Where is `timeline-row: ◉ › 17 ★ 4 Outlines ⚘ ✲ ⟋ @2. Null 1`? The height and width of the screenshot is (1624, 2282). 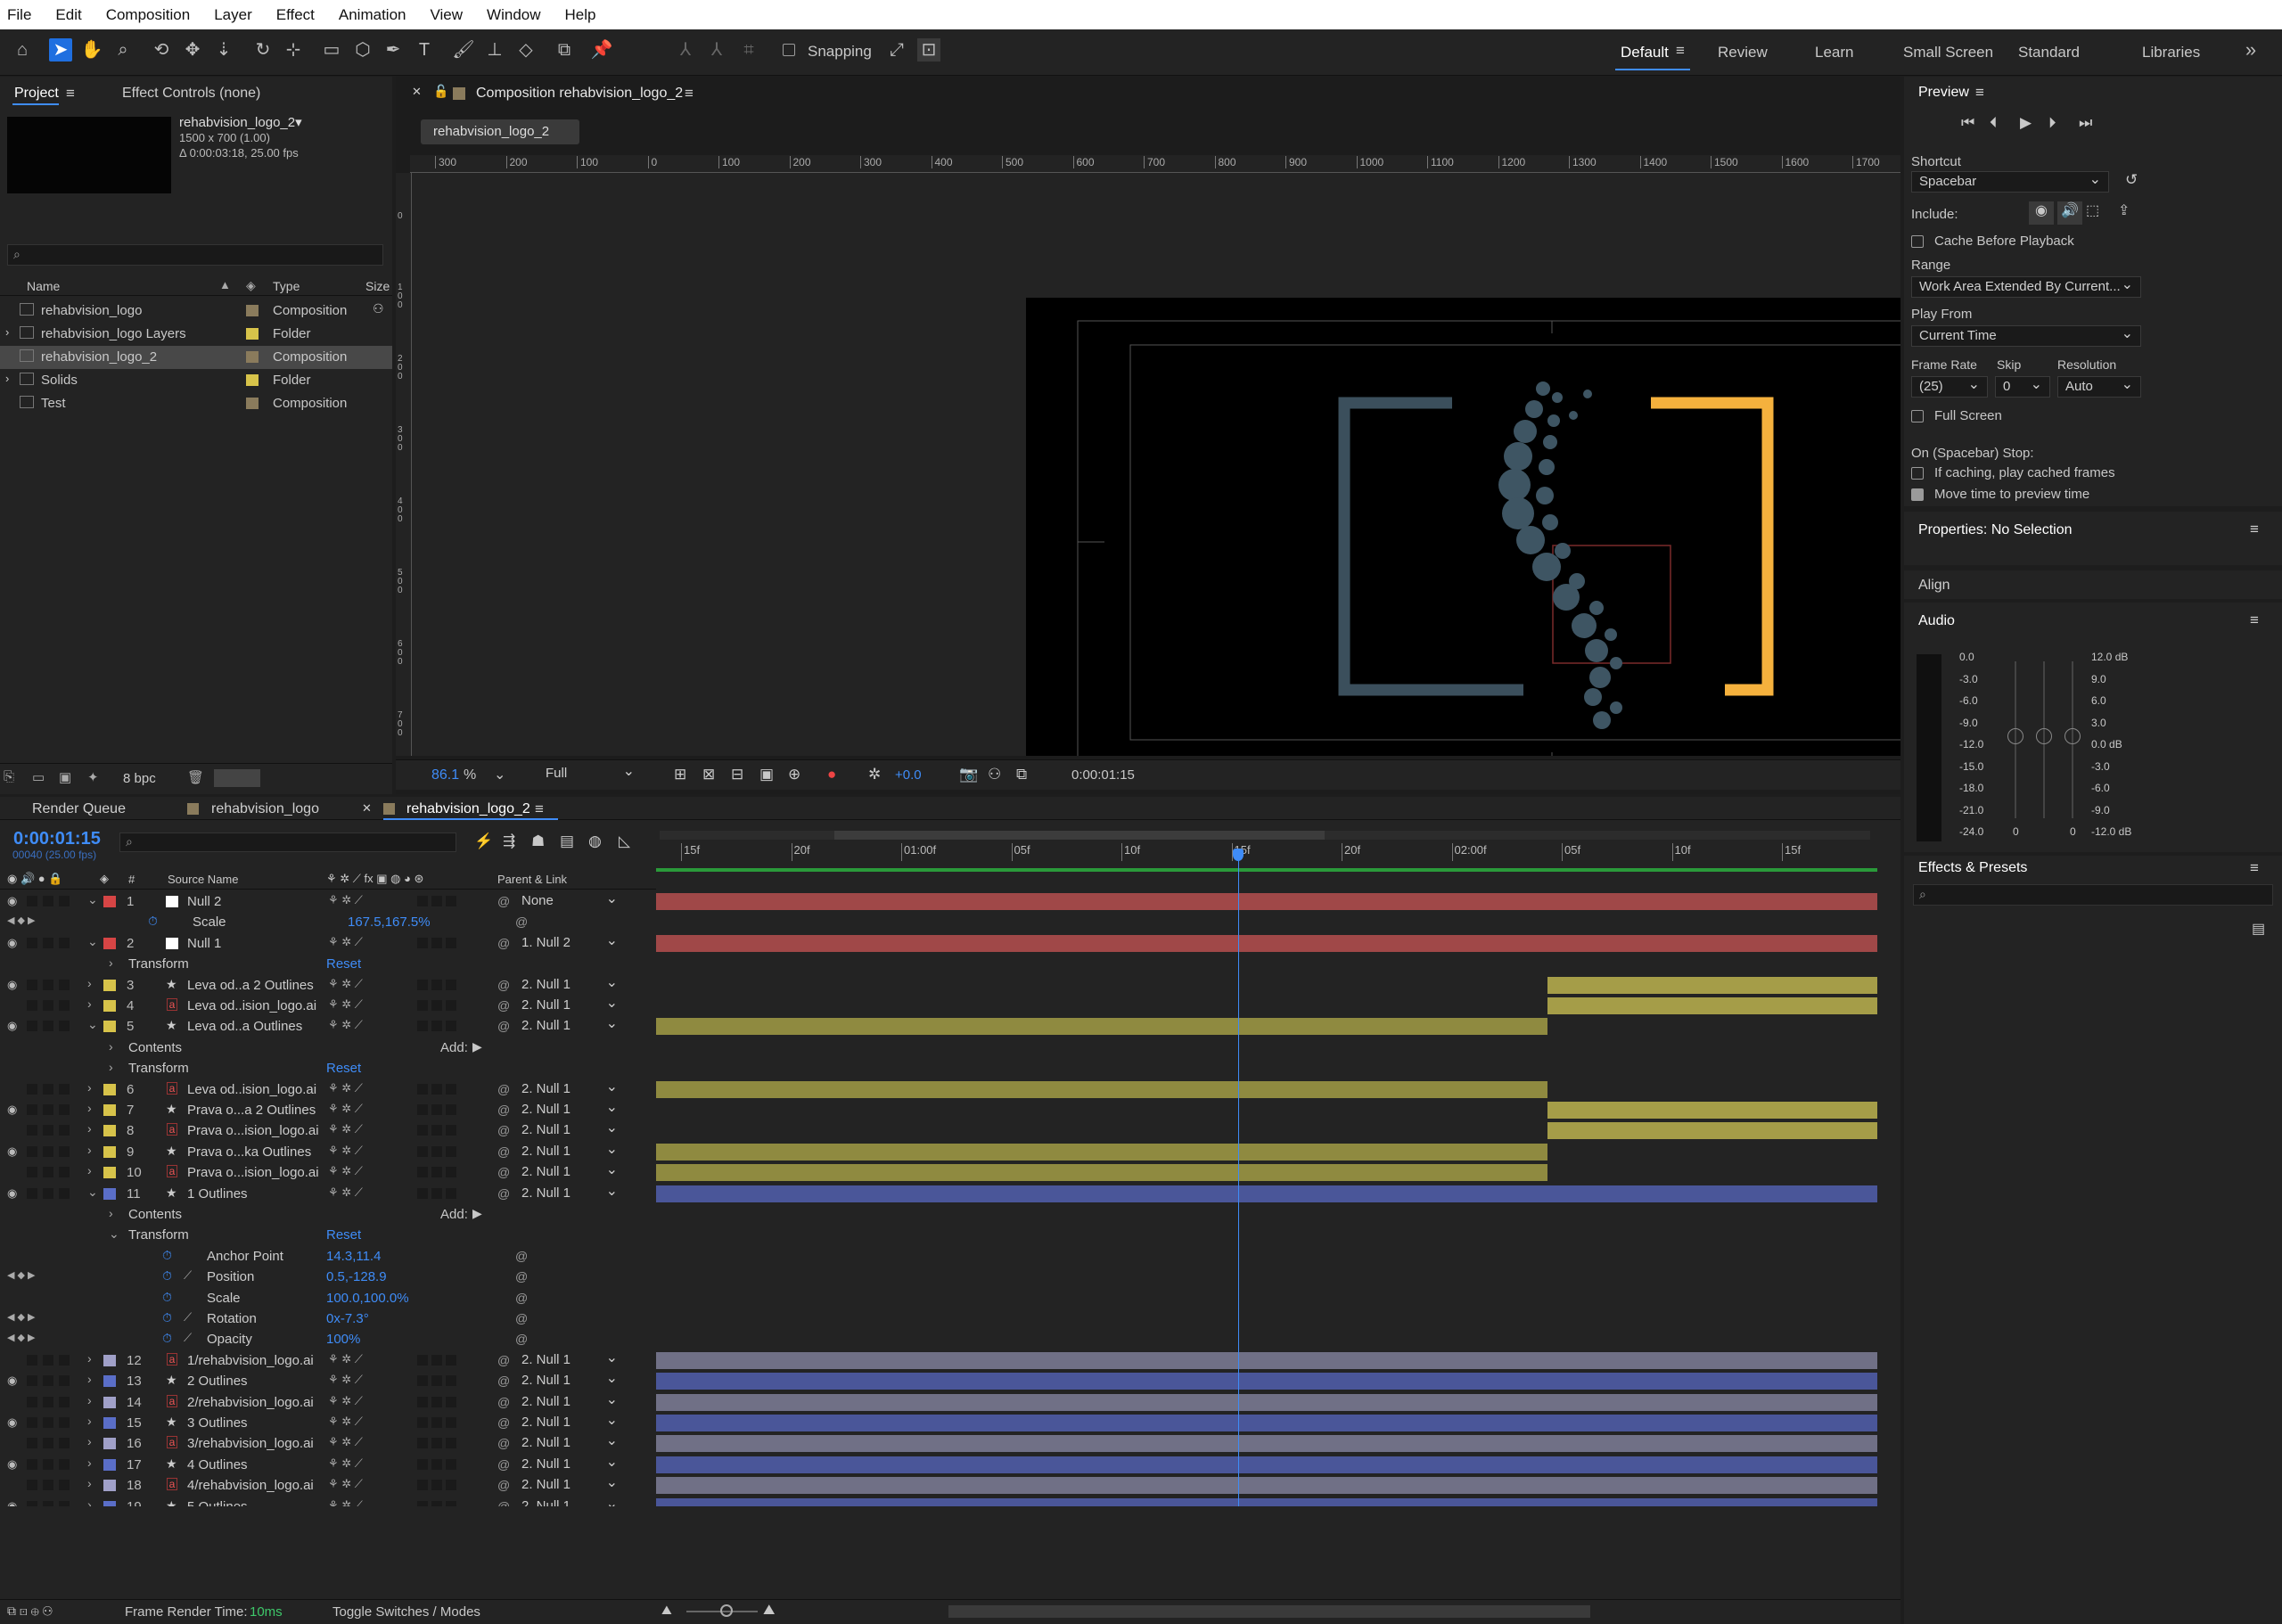
timeline-row: ◉ › 17 ★ 4 Outlines ⚘ ✲ ⟋ @2. Null 1 is located at coordinates (946, 1464).